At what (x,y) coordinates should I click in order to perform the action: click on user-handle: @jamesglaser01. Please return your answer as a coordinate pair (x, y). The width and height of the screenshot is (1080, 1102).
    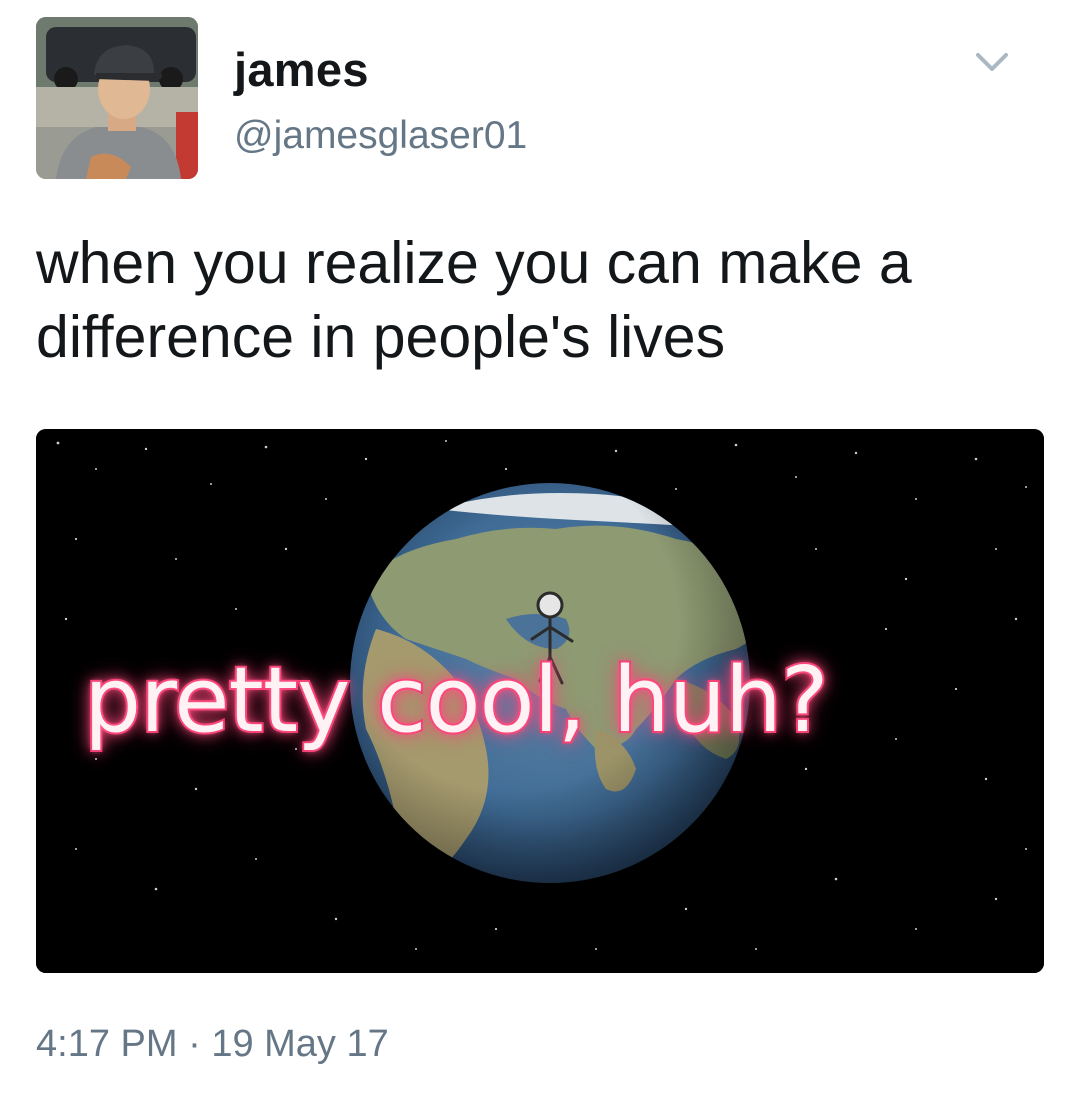
    Looking at the image, I should click on (380, 136).